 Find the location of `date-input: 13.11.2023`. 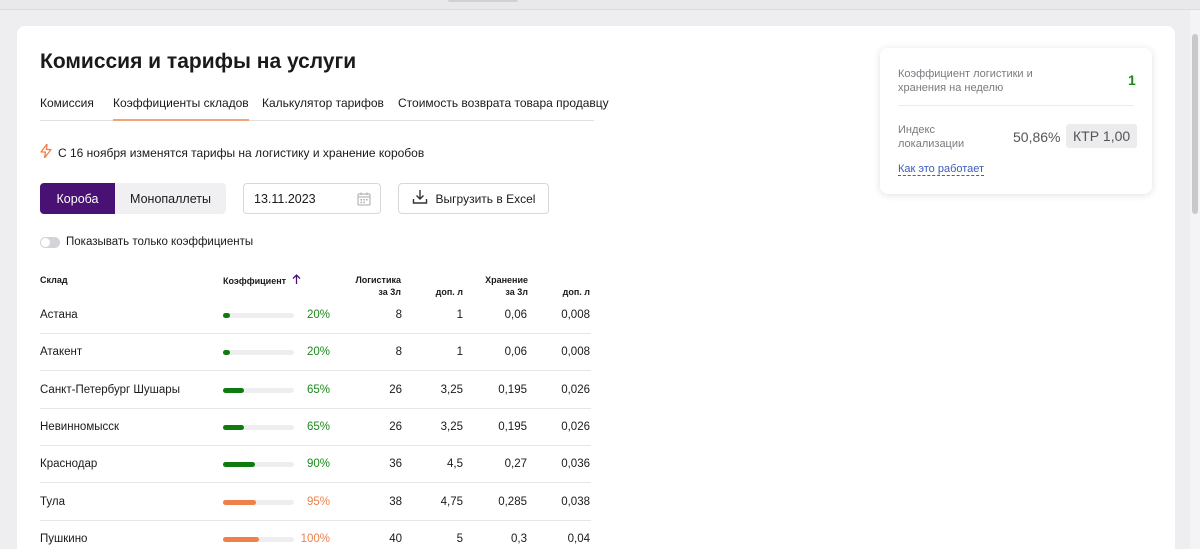

date-input: 13.11.2023 is located at coordinates (312, 198).